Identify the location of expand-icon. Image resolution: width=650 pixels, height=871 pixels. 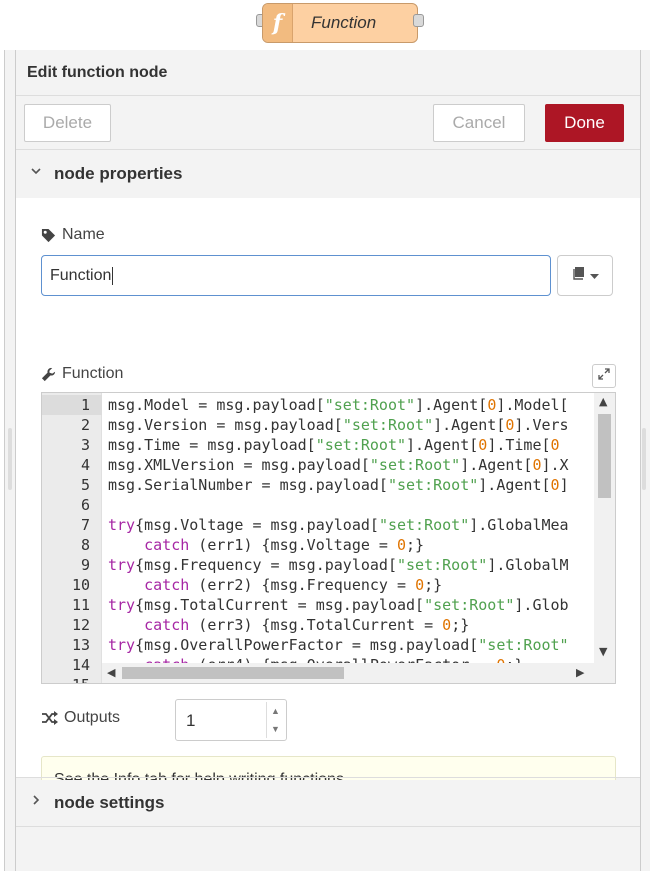
(604, 376).